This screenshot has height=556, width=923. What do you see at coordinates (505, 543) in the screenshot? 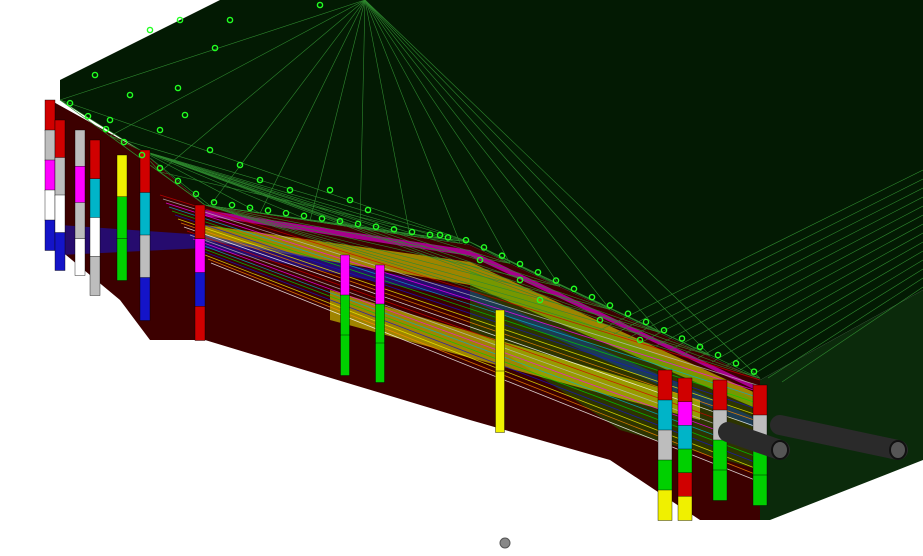
I see `rotation-pivot-marker` at bounding box center [505, 543].